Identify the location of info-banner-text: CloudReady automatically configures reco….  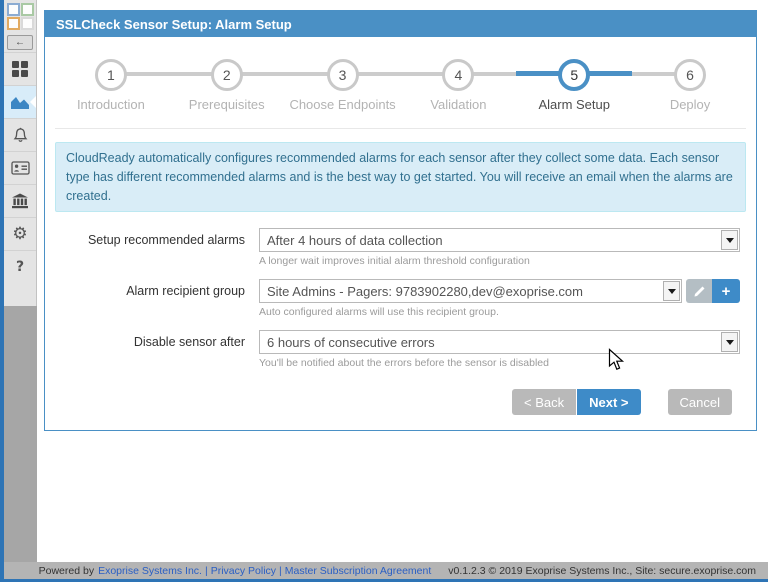
(399, 177).